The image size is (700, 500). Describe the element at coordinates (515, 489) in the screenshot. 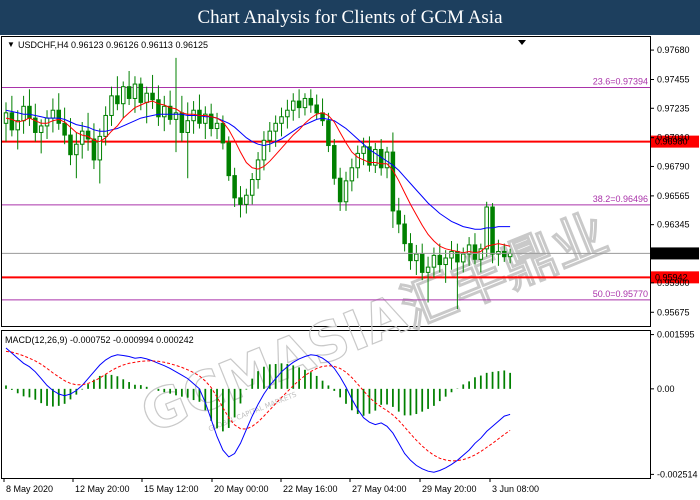

I see `time-tick-label: 3 Jun 08:00` at that location.